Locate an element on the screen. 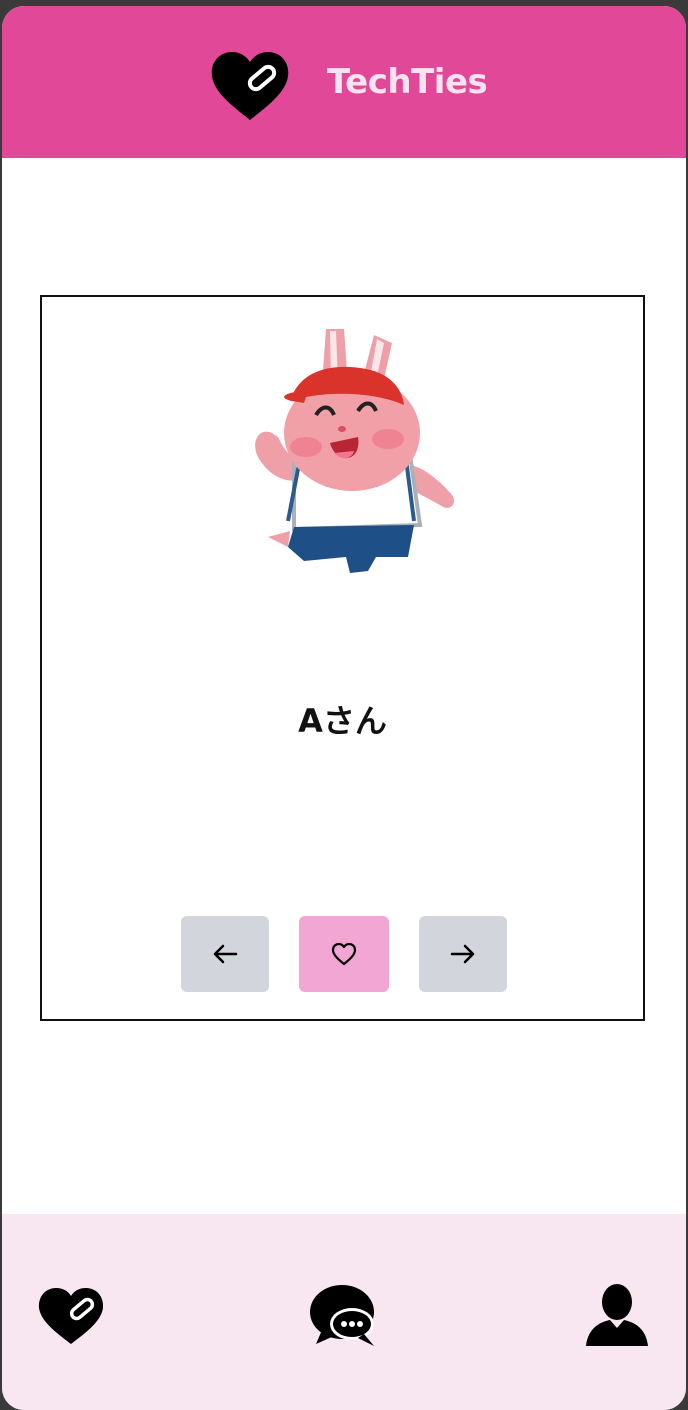 The image size is (688, 1410). arrow-right-icon is located at coordinates (462, 954).